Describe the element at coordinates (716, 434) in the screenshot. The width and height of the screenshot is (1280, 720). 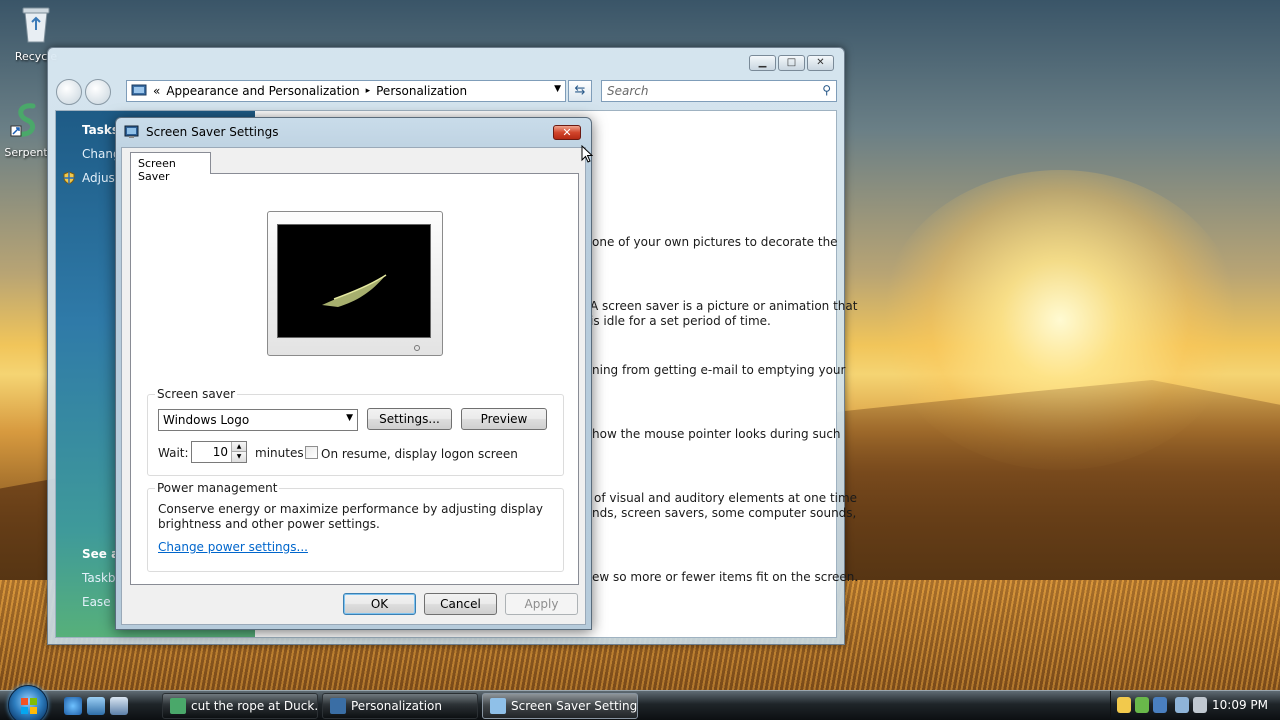
I see `description-text: how the mouse pointer looks during such` at that location.